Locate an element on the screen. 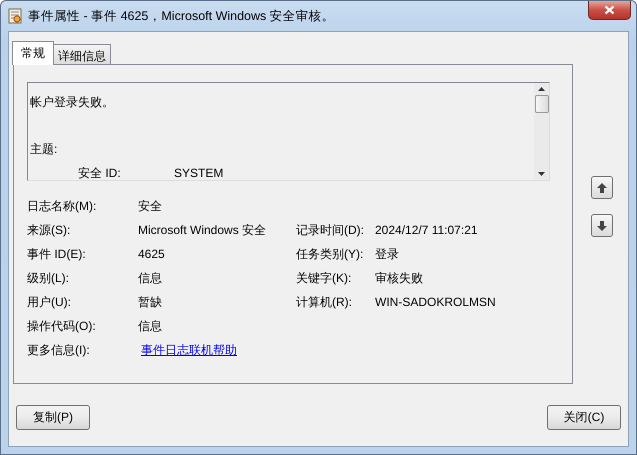 Image resolution: width=637 pixels, height=455 pixels. field-label: 用户(U): is located at coordinates (49, 302).